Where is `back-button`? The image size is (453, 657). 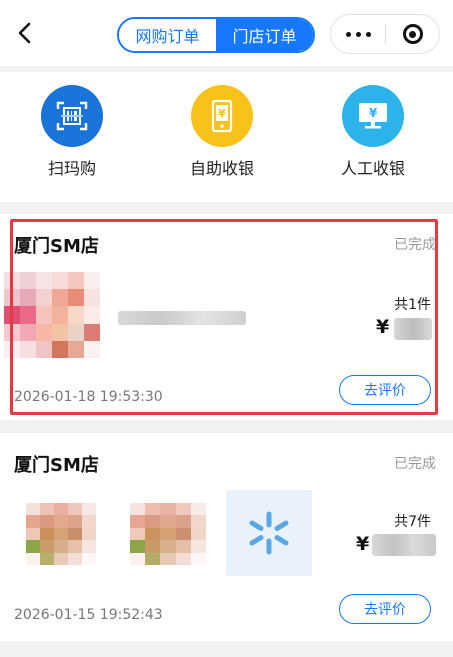 back-button is located at coordinates (26, 33).